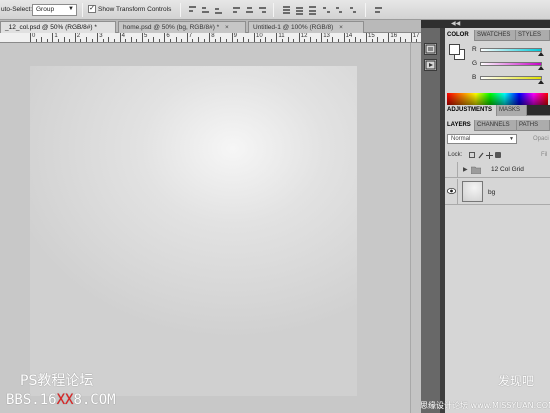 The width and height of the screenshot is (550, 413). I want to click on green-channel-slider, so click(512, 66).